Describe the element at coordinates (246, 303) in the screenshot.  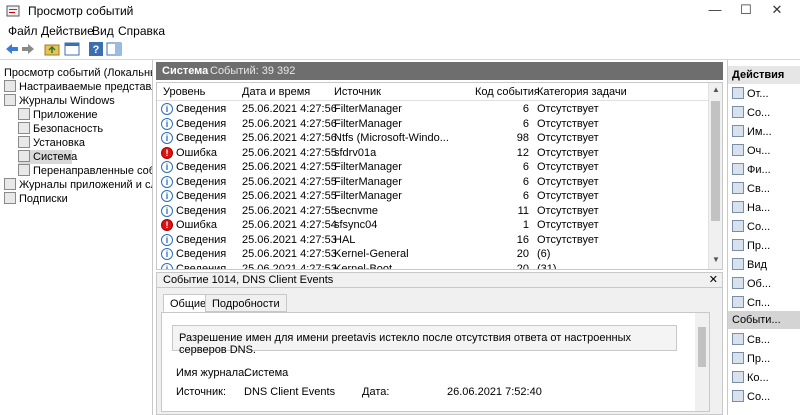
I see `tab-details: Подробности` at that location.